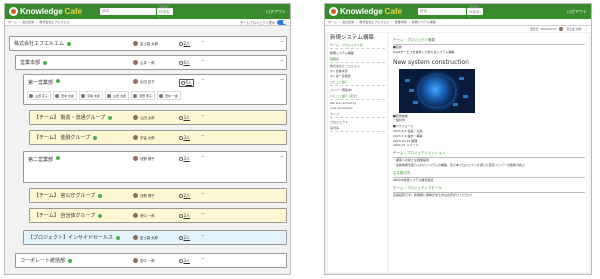  What do you see at coordinates (144, 62) in the screenshot?
I see `manager: 山本 一郎` at bounding box center [144, 62].